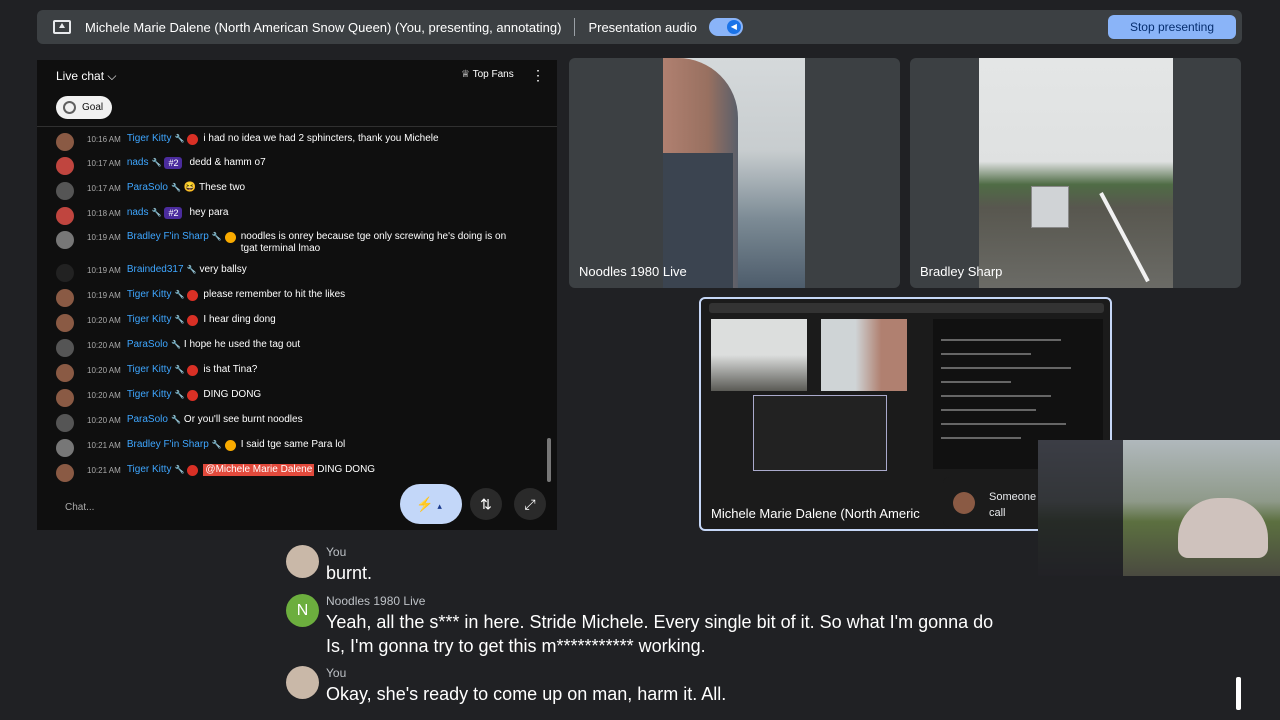 The image size is (1280, 720). I want to click on sort-button: ⇅, so click(486, 504).